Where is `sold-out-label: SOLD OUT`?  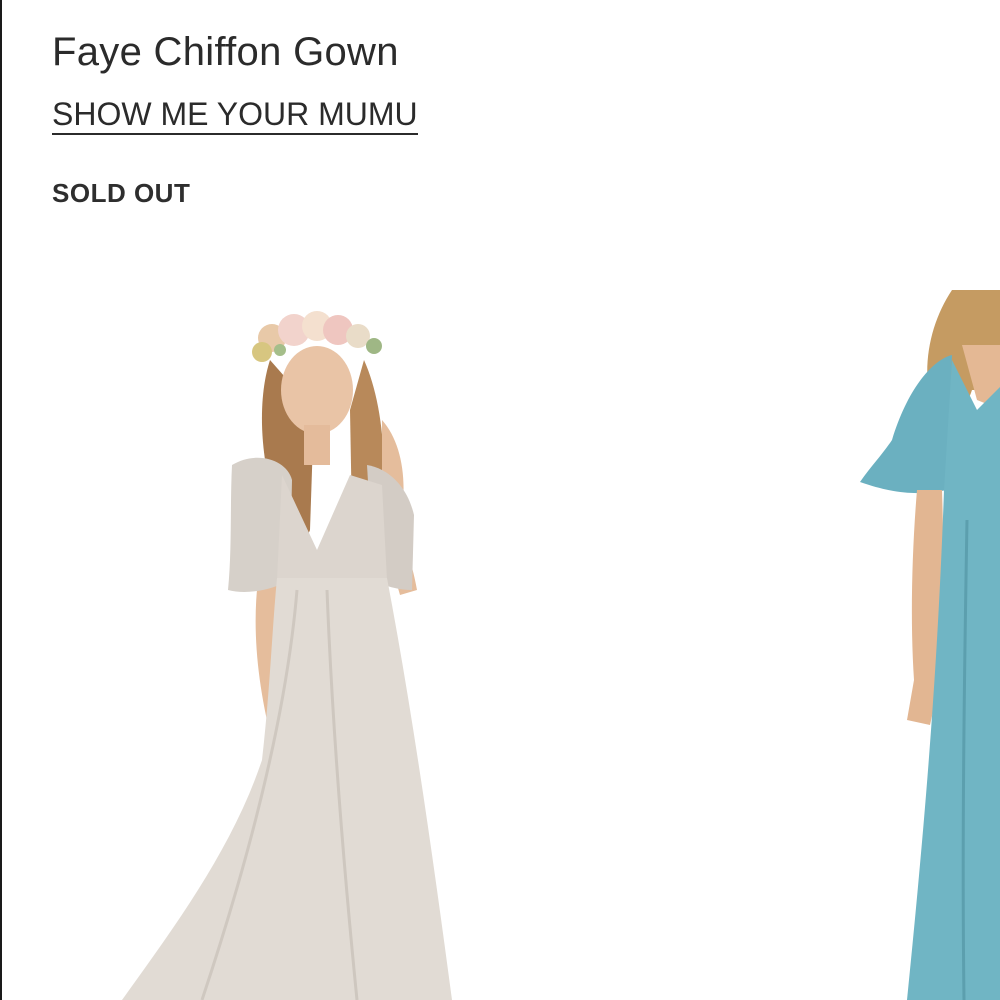 sold-out-label: SOLD OUT is located at coordinates (121, 193).